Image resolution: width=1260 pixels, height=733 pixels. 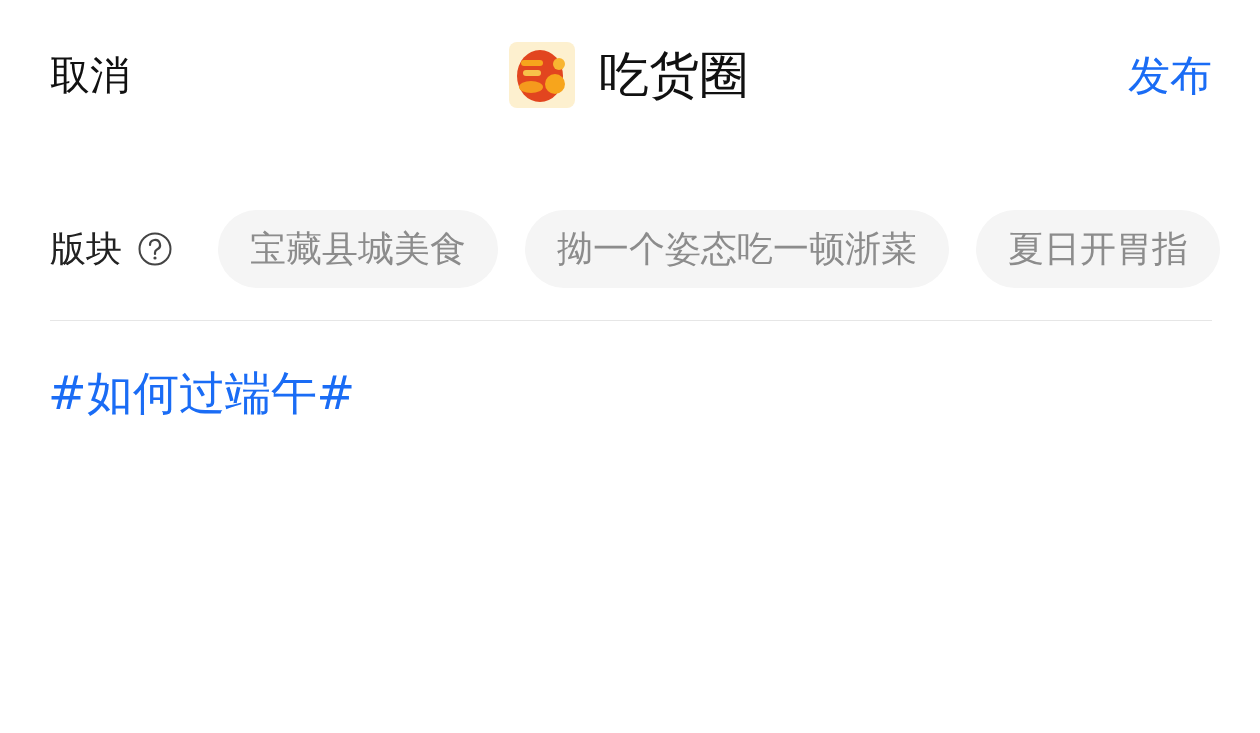 What do you see at coordinates (542, 75) in the screenshot?
I see `food-logo-icon` at bounding box center [542, 75].